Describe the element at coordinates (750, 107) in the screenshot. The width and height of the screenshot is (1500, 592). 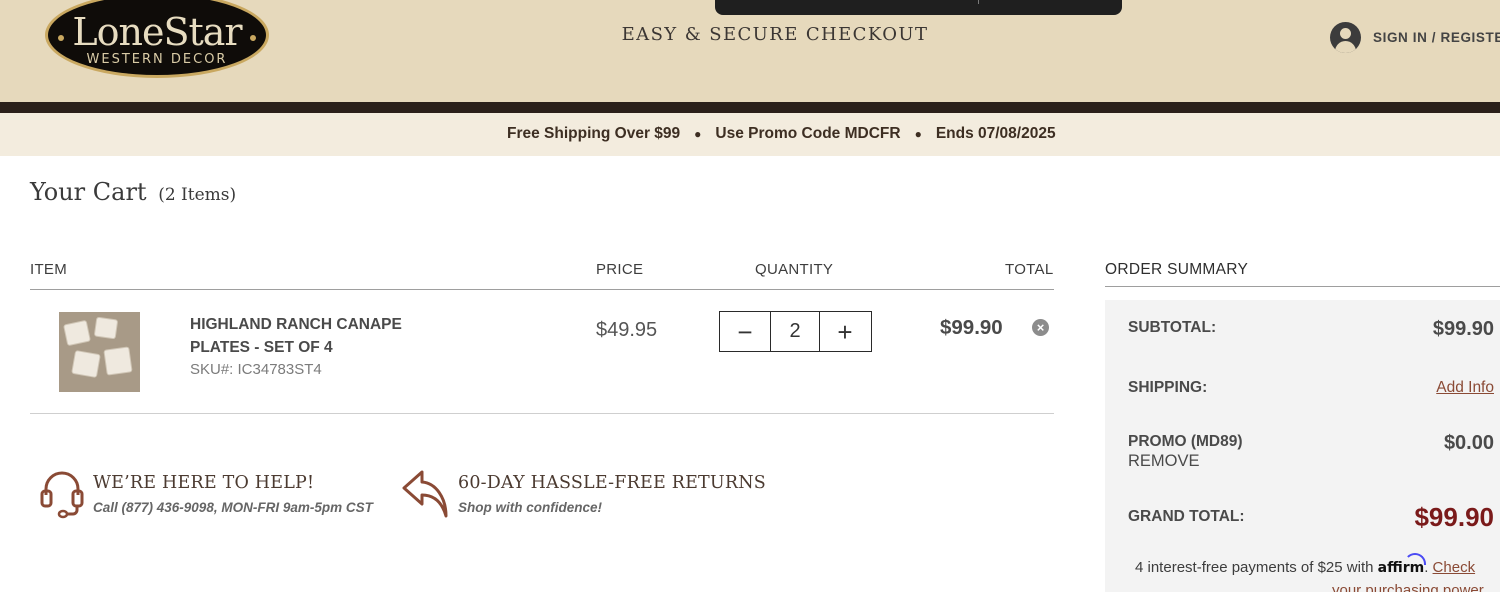
I see `header-divider` at that location.